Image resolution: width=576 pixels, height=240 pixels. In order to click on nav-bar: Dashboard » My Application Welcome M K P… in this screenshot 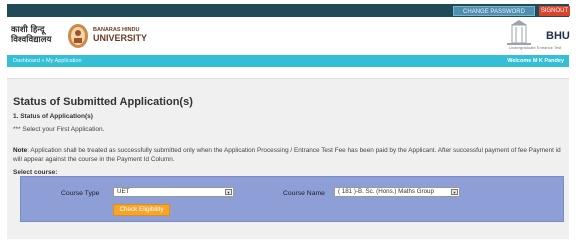, I will do `click(288, 61)`.